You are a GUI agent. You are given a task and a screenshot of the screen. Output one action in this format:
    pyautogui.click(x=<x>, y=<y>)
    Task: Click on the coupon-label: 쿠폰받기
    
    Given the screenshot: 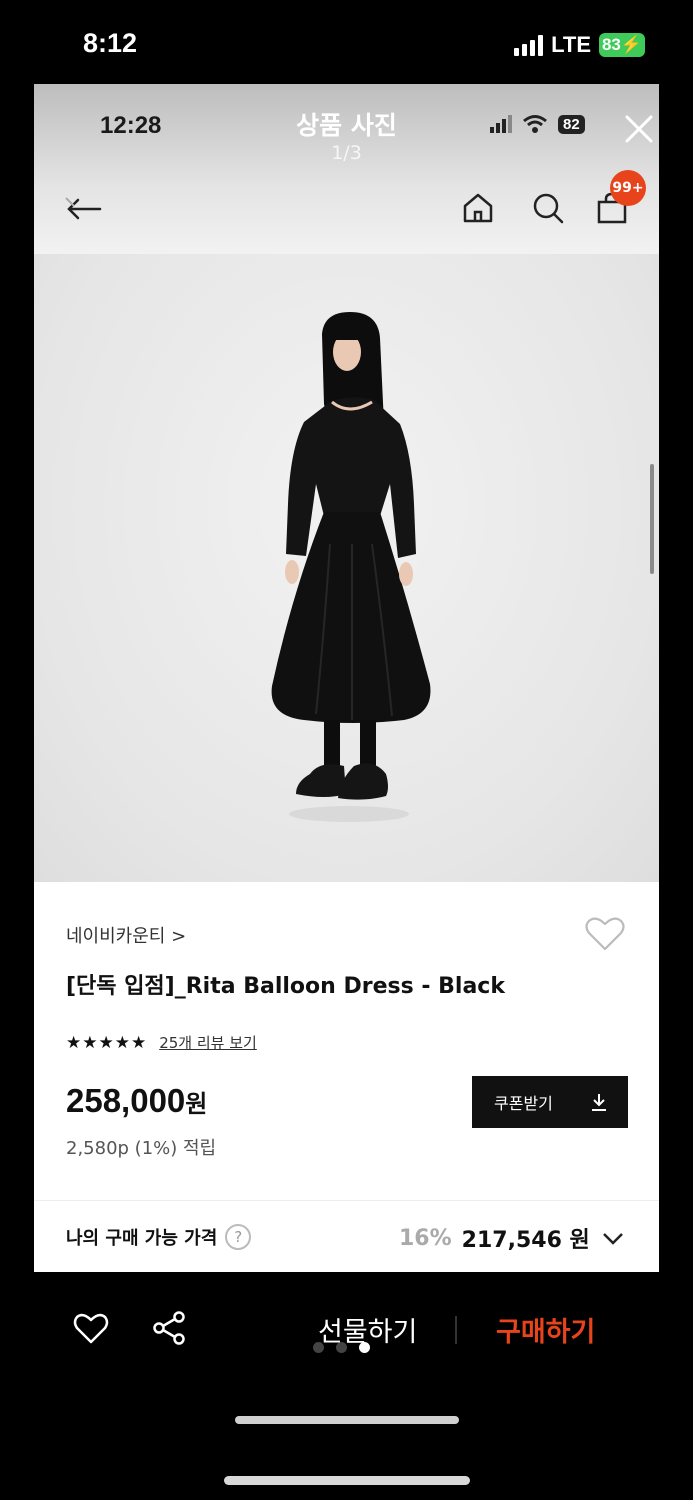 What is the action you would take?
    pyautogui.click(x=523, y=1103)
    